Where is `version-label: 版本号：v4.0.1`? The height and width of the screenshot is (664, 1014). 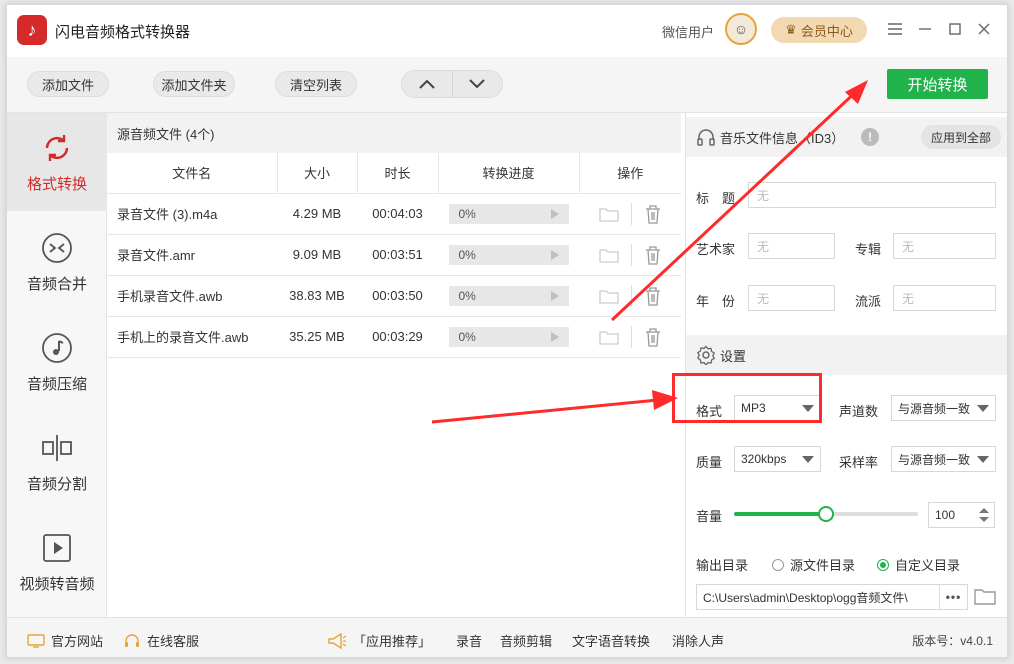 version-label: 版本号：v4.0.1 is located at coordinates (952, 641).